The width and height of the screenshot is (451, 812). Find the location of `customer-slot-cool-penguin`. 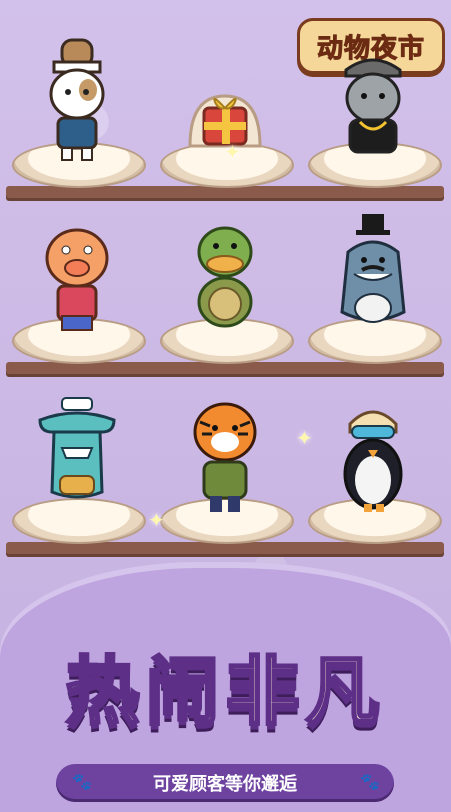

customer-slot-cool-penguin is located at coordinates (374, 464).